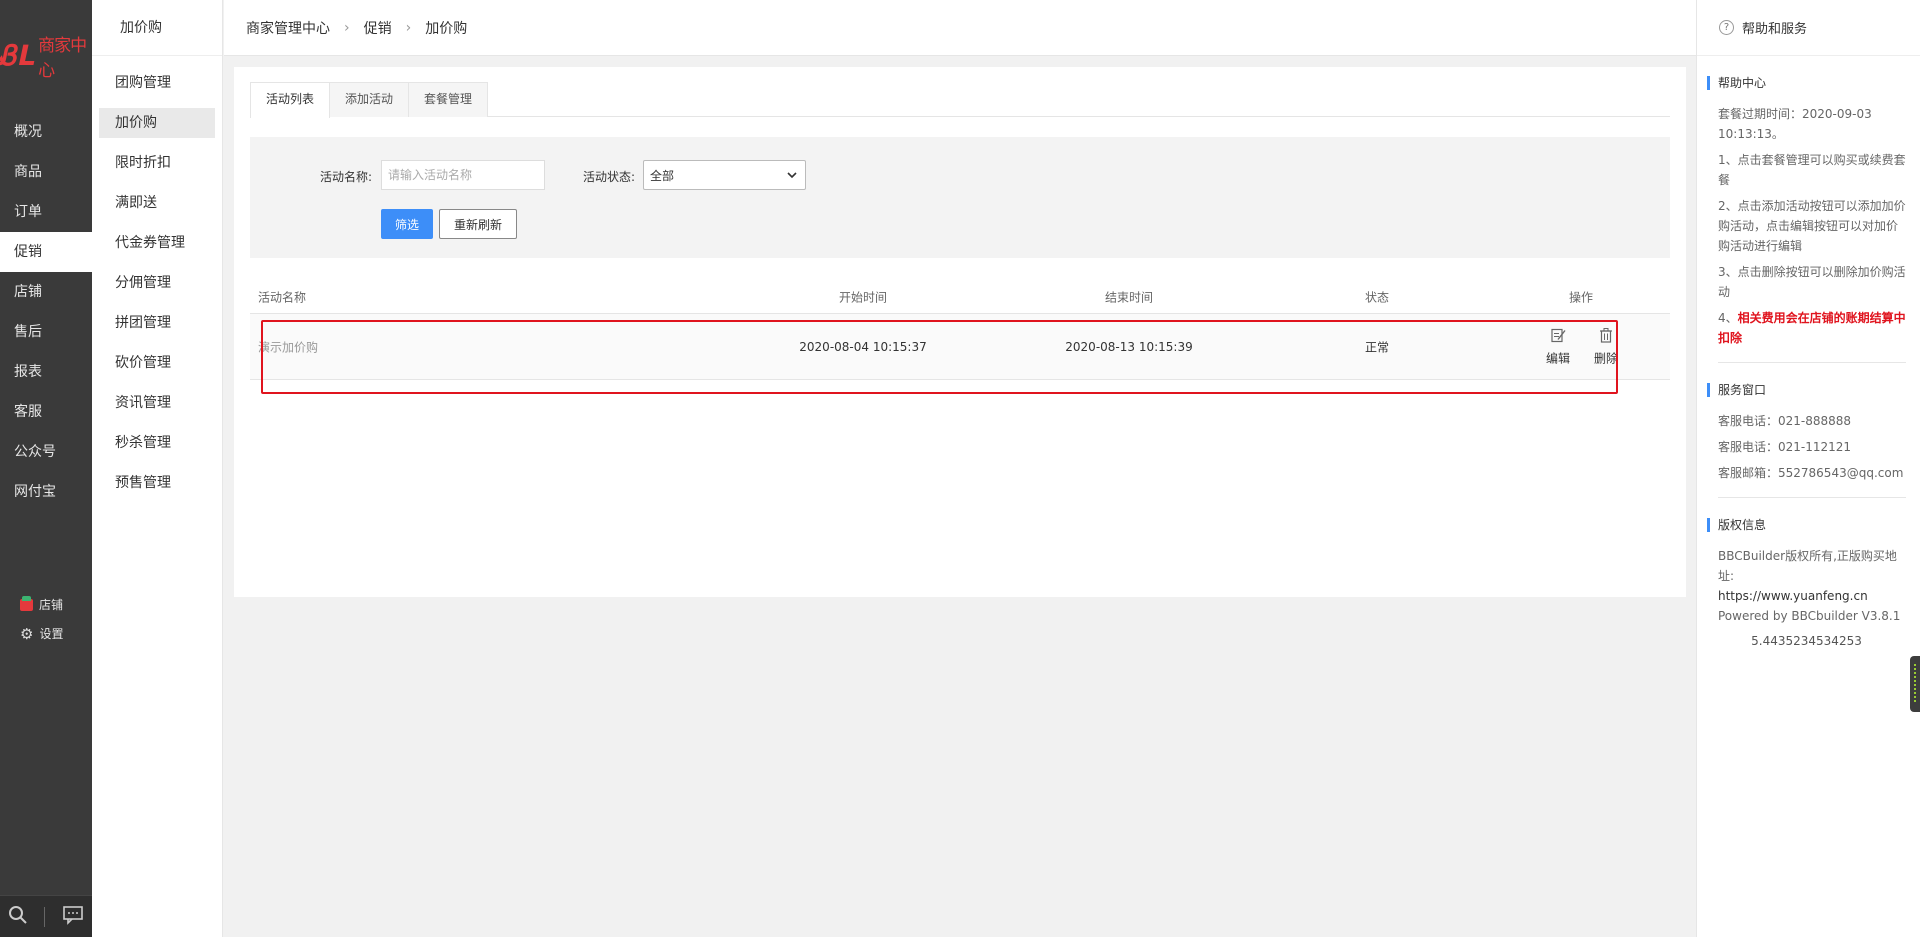 The width and height of the screenshot is (1920, 937). Describe the element at coordinates (18, 917) in the screenshot. I see `search-icon` at that location.